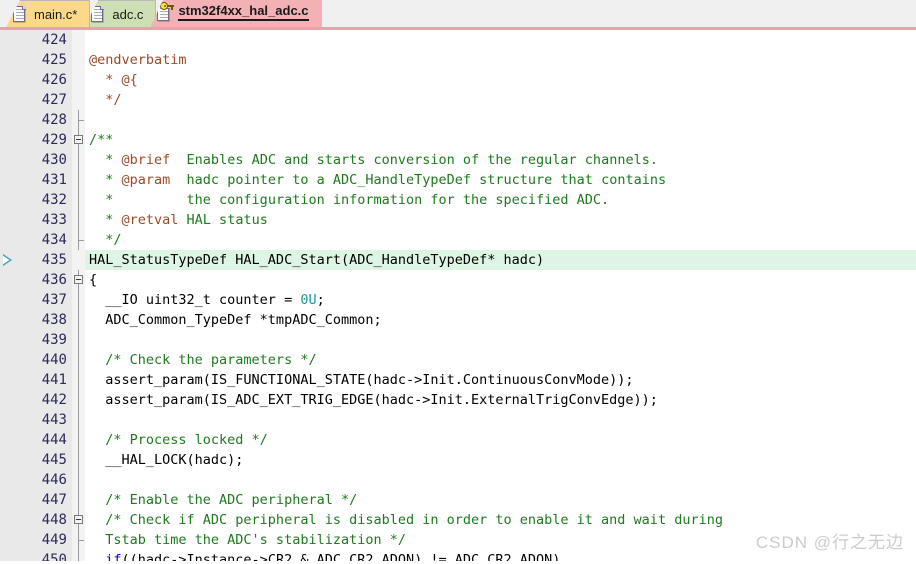 This screenshot has height=564, width=916. What do you see at coordinates (458, 40) in the screenshot?
I see `code-line: 424` at bounding box center [458, 40].